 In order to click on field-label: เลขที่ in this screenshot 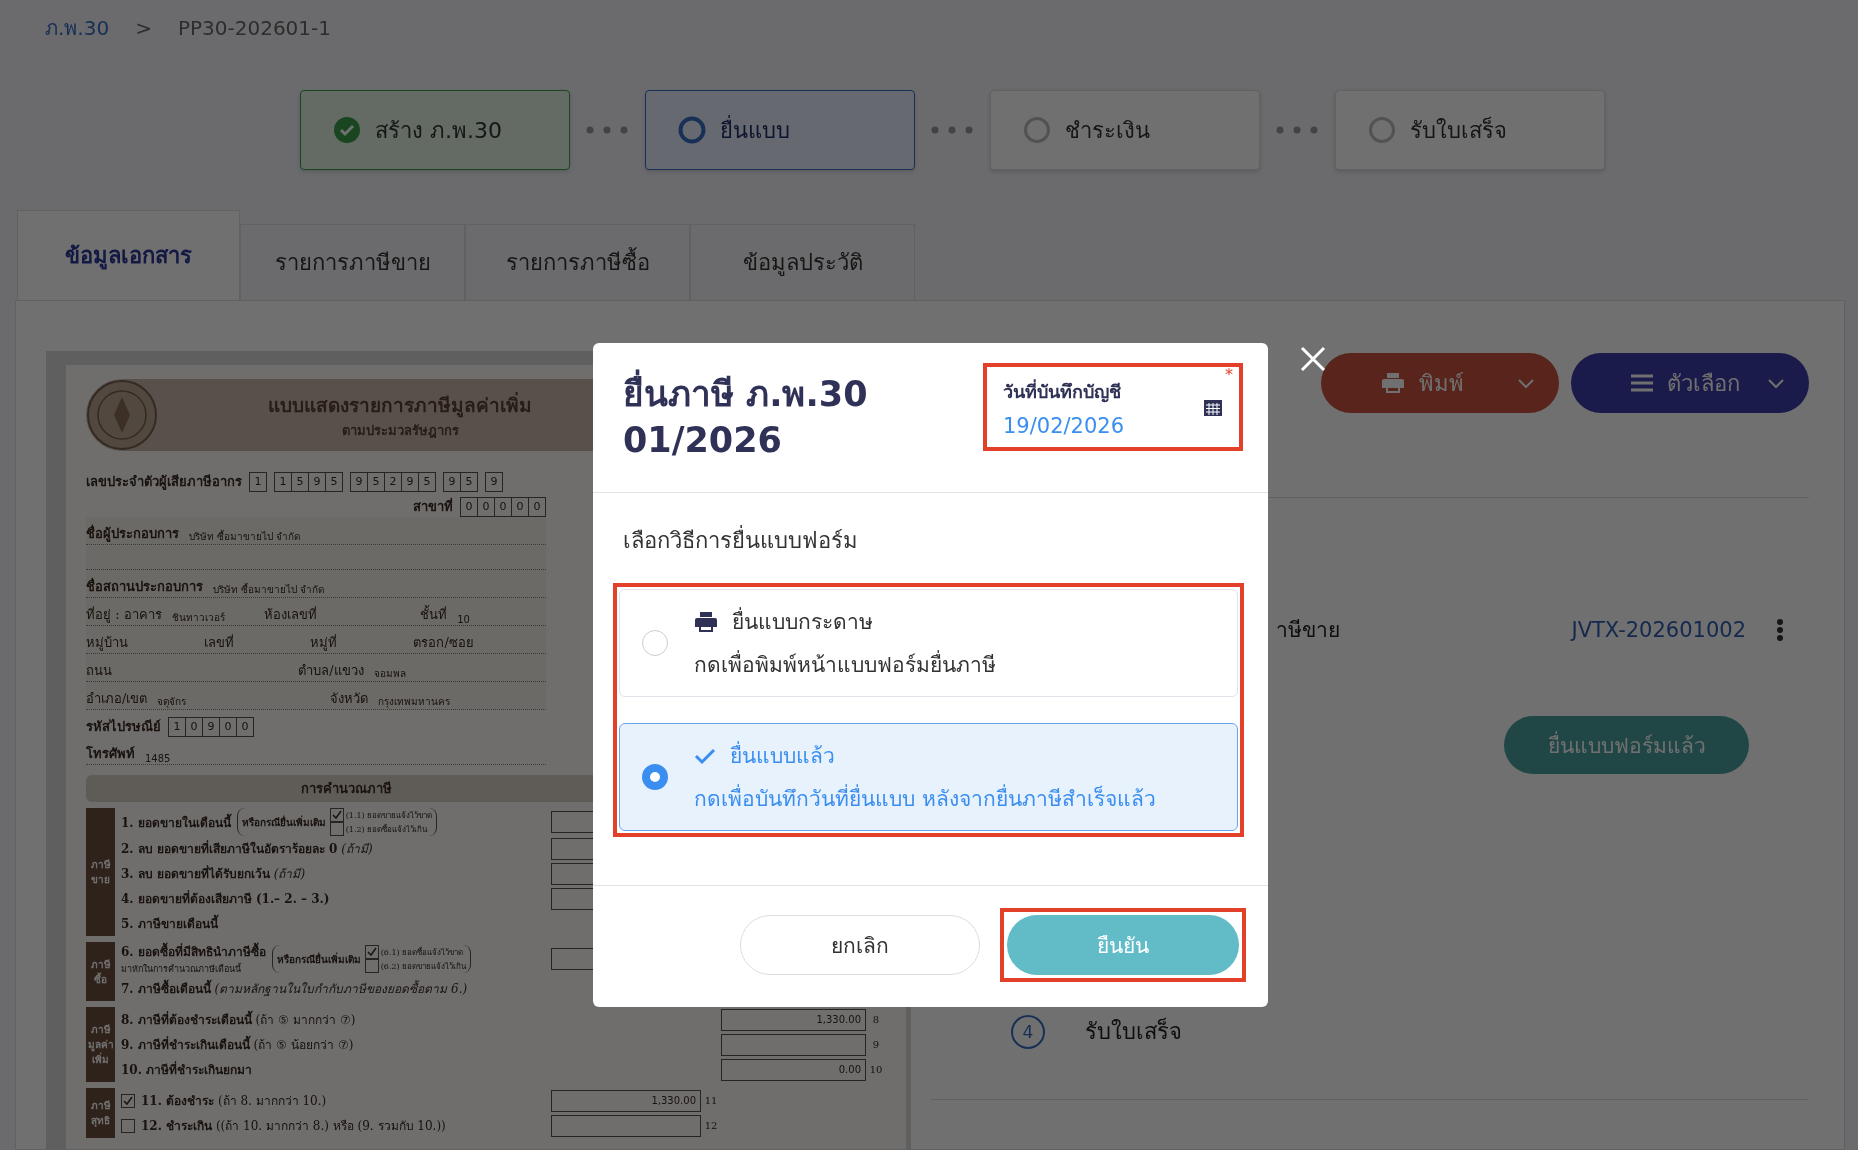, I will do `click(219, 642)`.